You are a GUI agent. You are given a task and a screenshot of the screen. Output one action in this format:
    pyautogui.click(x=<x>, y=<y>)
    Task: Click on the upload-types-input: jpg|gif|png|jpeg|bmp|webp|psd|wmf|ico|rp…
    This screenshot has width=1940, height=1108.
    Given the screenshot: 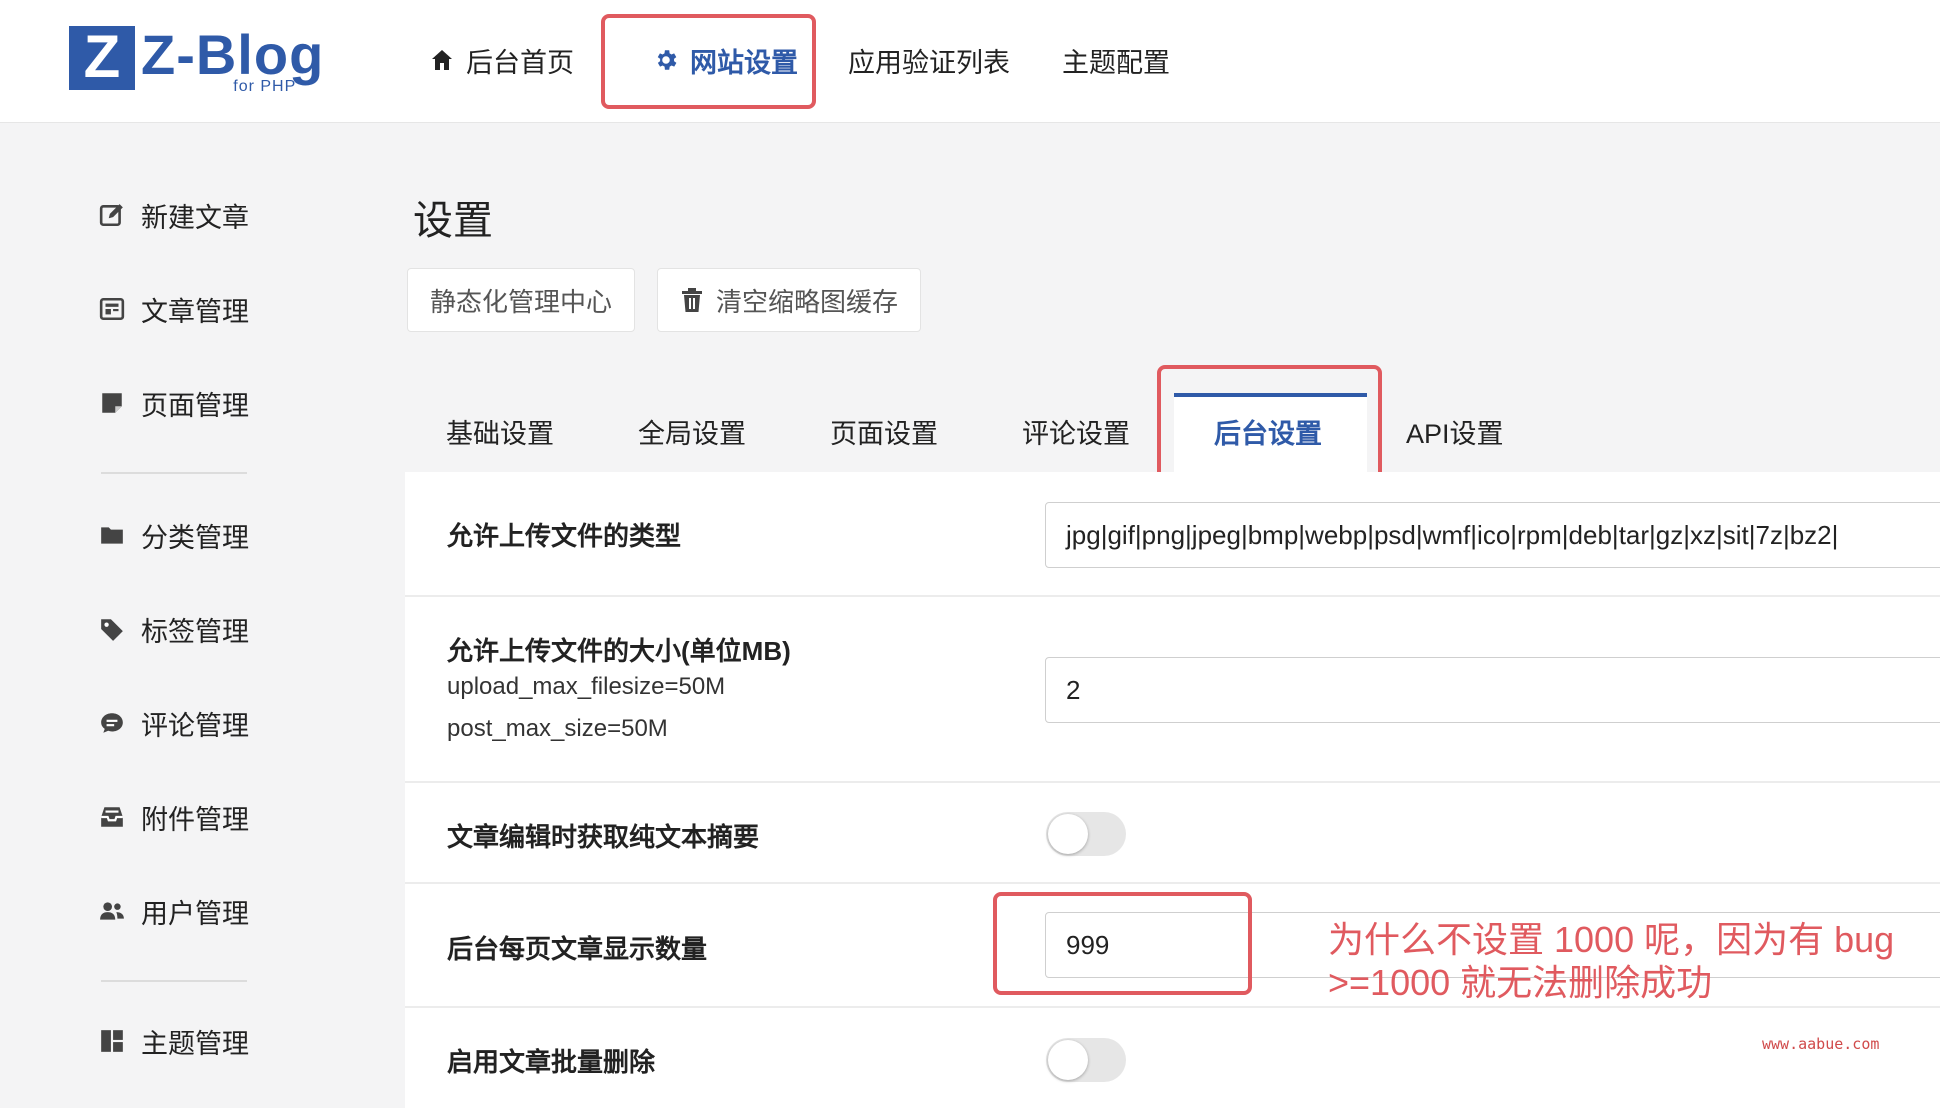 What is the action you would take?
    pyautogui.click(x=1492, y=535)
    